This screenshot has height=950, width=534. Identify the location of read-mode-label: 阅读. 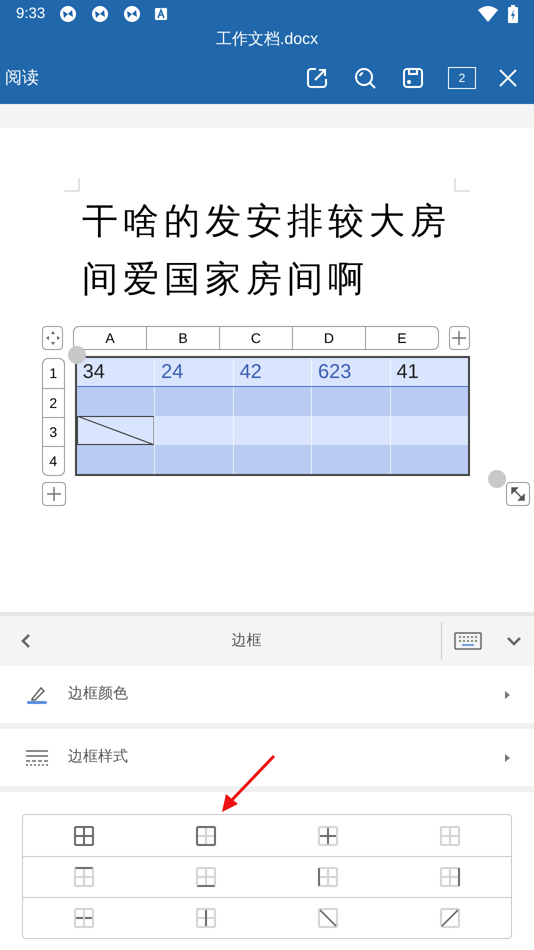
(22, 78).